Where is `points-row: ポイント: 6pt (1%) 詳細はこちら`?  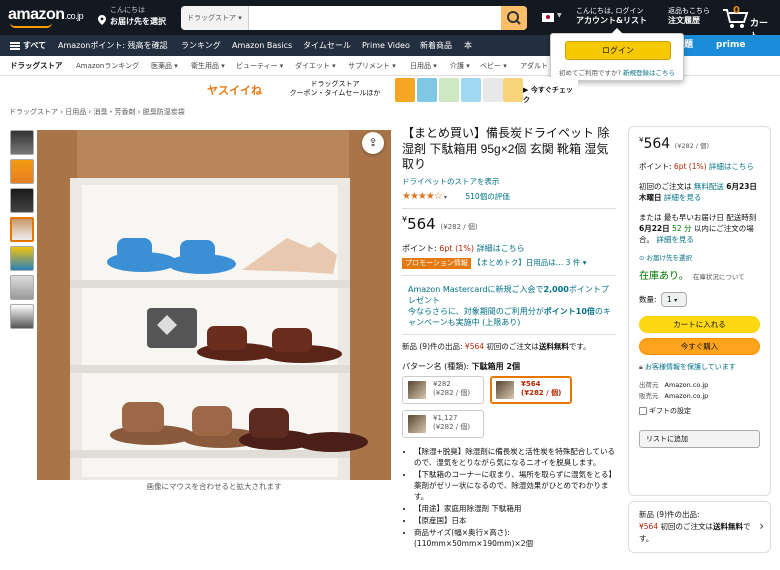 points-row: ポイント: 6pt (1%) 詳細はこちら is located at coordinates (463, 248).